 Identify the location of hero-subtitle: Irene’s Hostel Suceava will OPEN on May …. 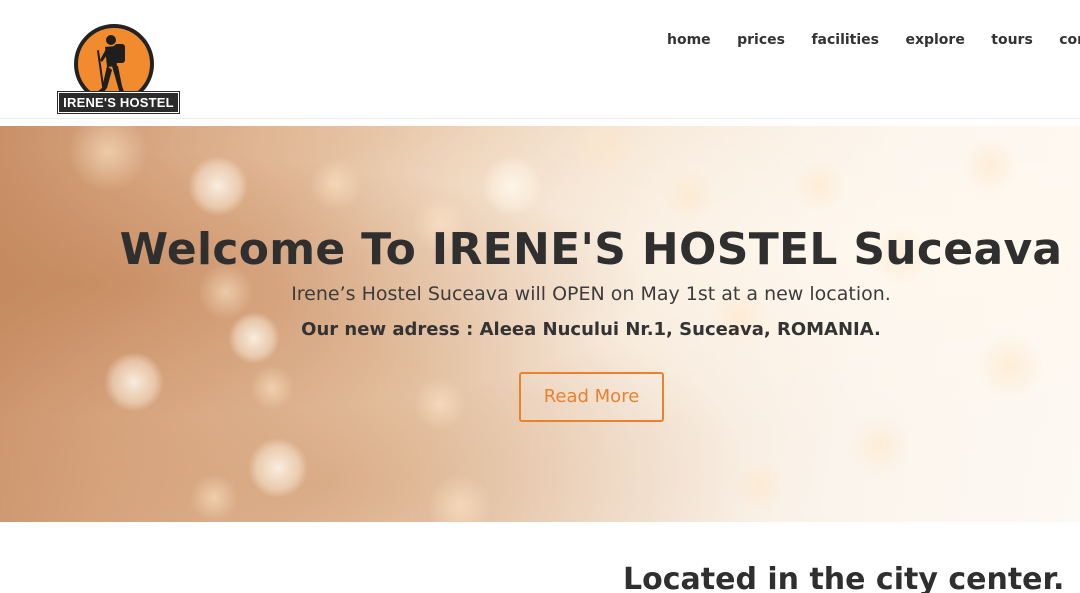
(591, 294).